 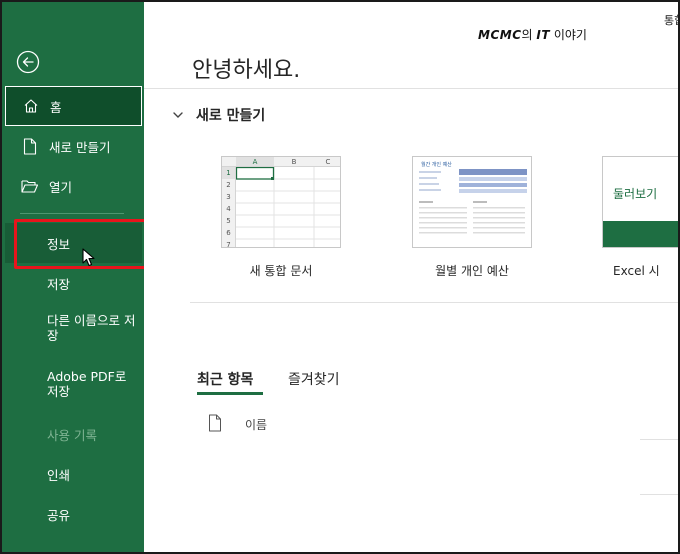 What do you see at coordinates (256, 424) in the screenshot?
I see `column-header-name: 이름` at bounding box center [256, 424].